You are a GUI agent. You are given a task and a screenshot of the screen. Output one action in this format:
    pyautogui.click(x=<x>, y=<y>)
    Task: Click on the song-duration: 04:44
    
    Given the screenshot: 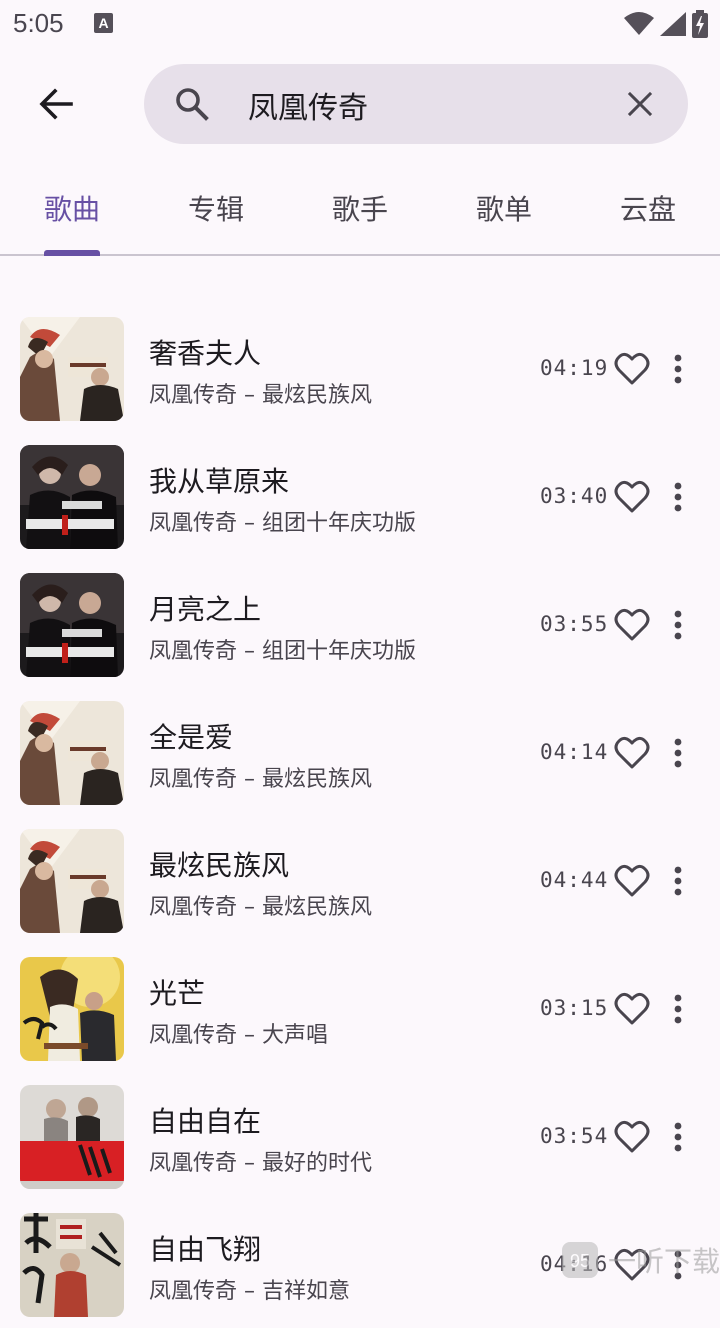 What is the action you would take?
    pyautogui.click(x=574, y=880)
    